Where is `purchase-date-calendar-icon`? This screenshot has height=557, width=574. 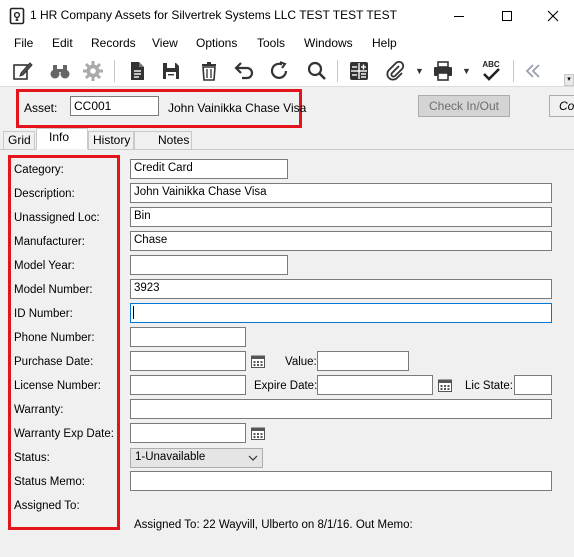 purchase-date-calendar-icon is located at coordinates (258, 361).